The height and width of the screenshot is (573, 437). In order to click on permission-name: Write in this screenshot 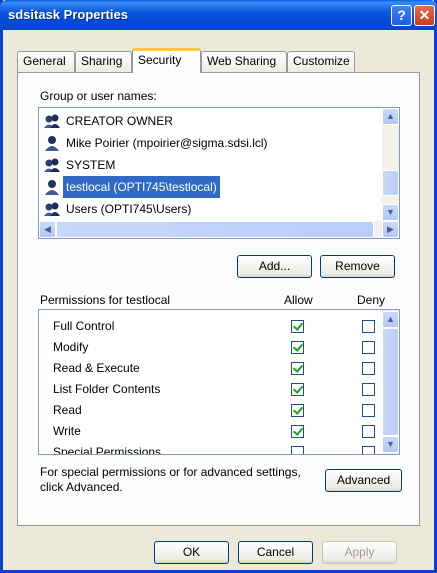, I will do `click(67, 431)`.